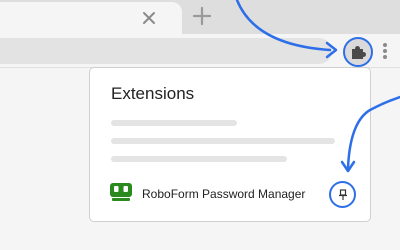 The image size is (400, 250). Describe the element at coordinates (149, 18) in the screenshot. I see `close-icon` at that location.